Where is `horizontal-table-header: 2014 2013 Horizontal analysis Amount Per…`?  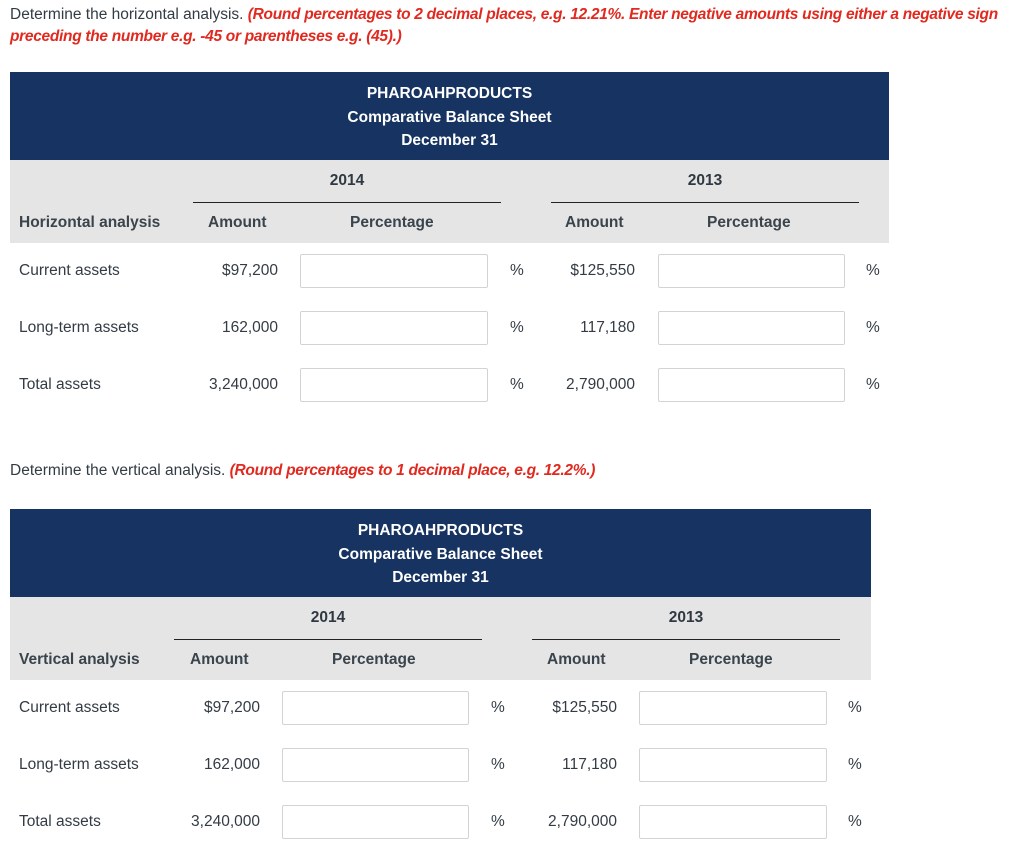
horizontal-table-header: 2014 2013 Horizontal analysis Amount Per… is located at coordinates (449, 201).